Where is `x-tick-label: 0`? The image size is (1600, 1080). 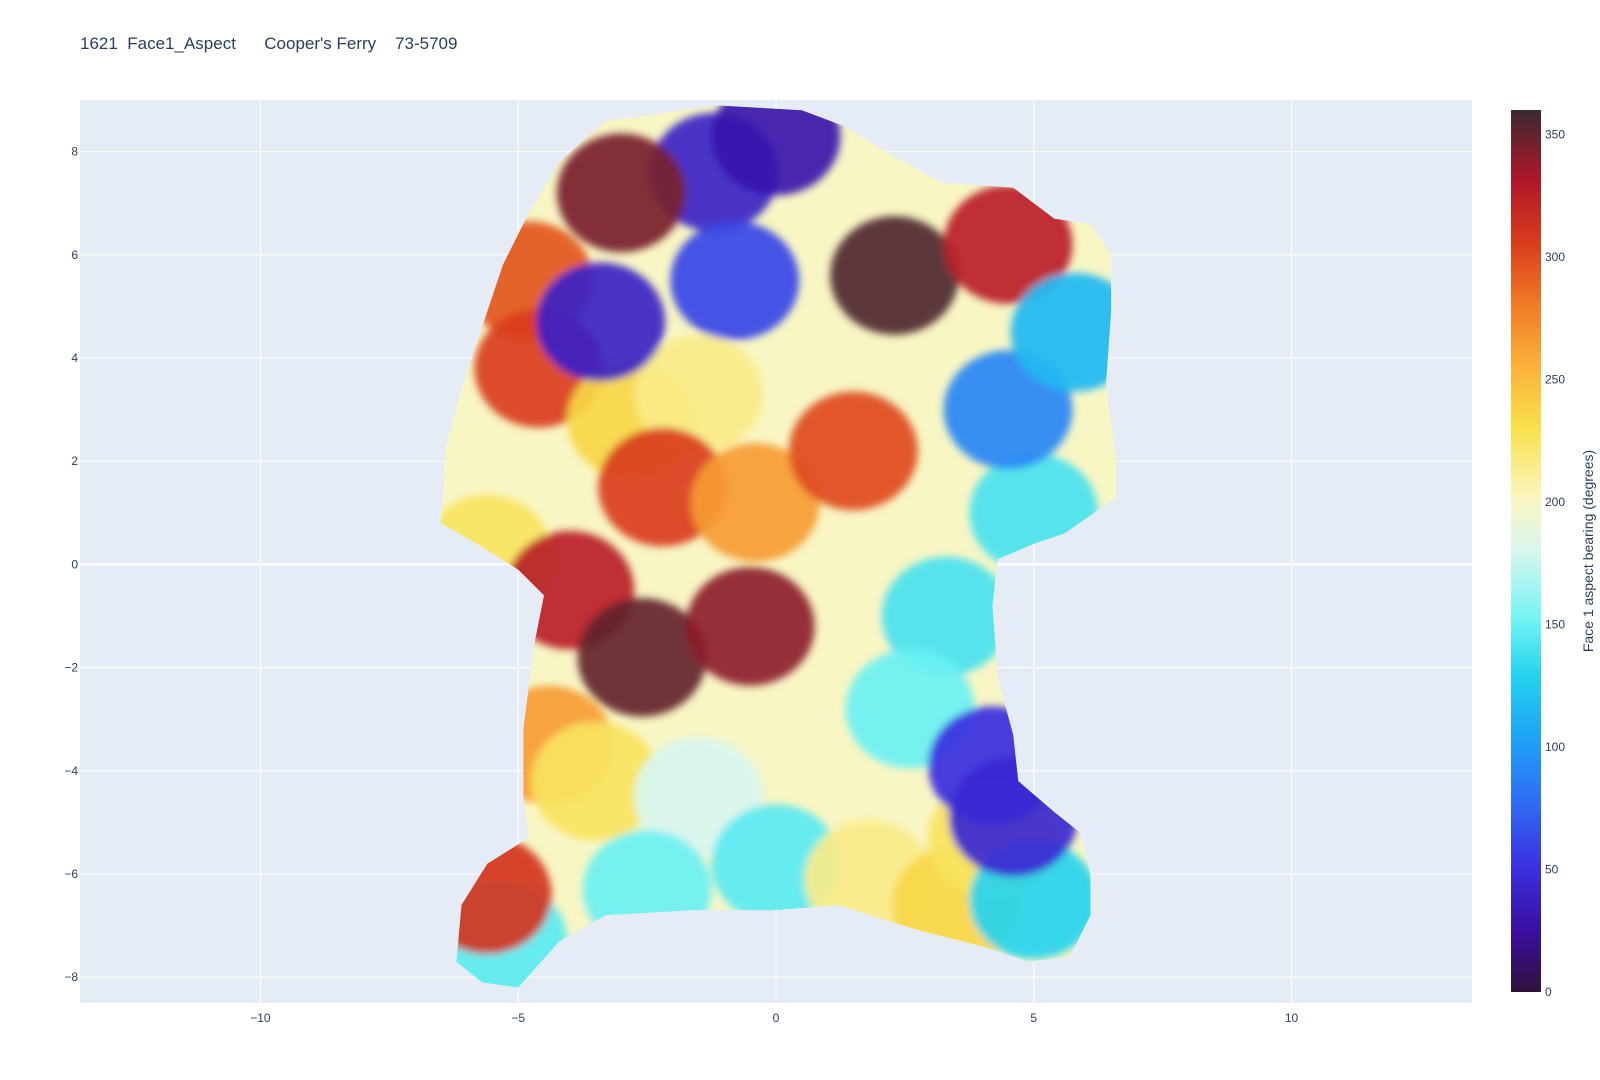 x-tick-label: 0 is located at coordinates (776, 1018).